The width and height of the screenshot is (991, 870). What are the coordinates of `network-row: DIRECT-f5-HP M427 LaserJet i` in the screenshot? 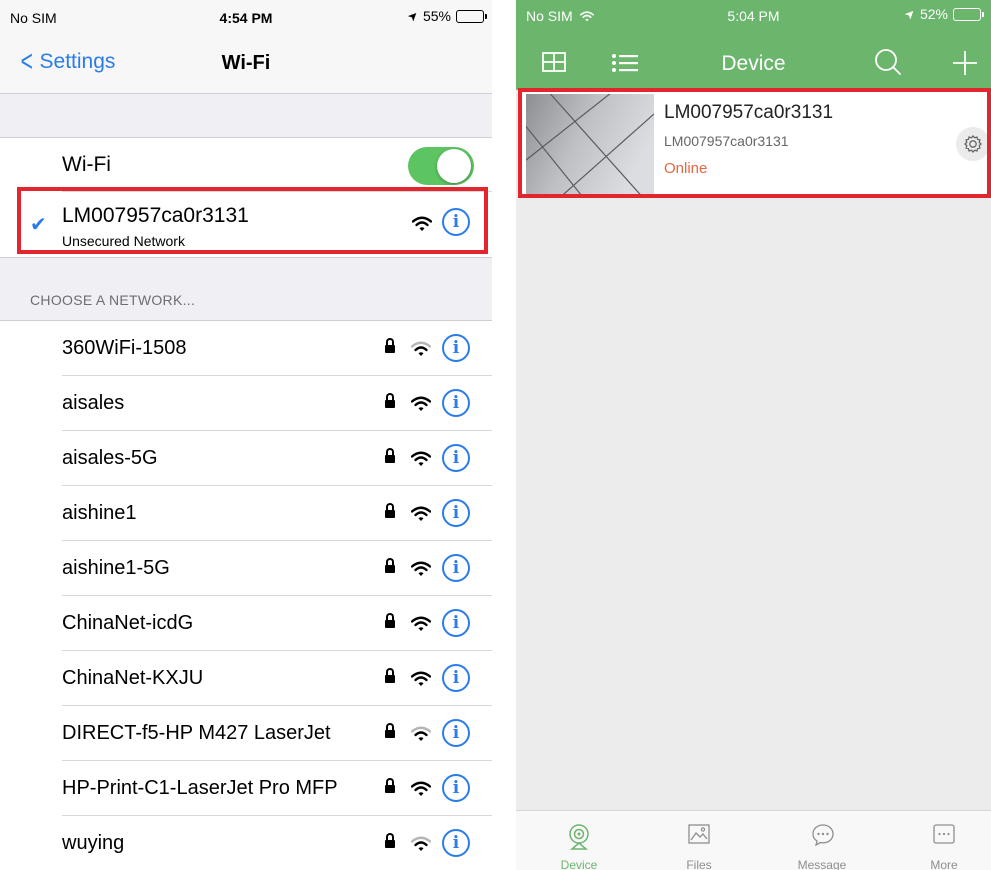 It's located at (277, 733).